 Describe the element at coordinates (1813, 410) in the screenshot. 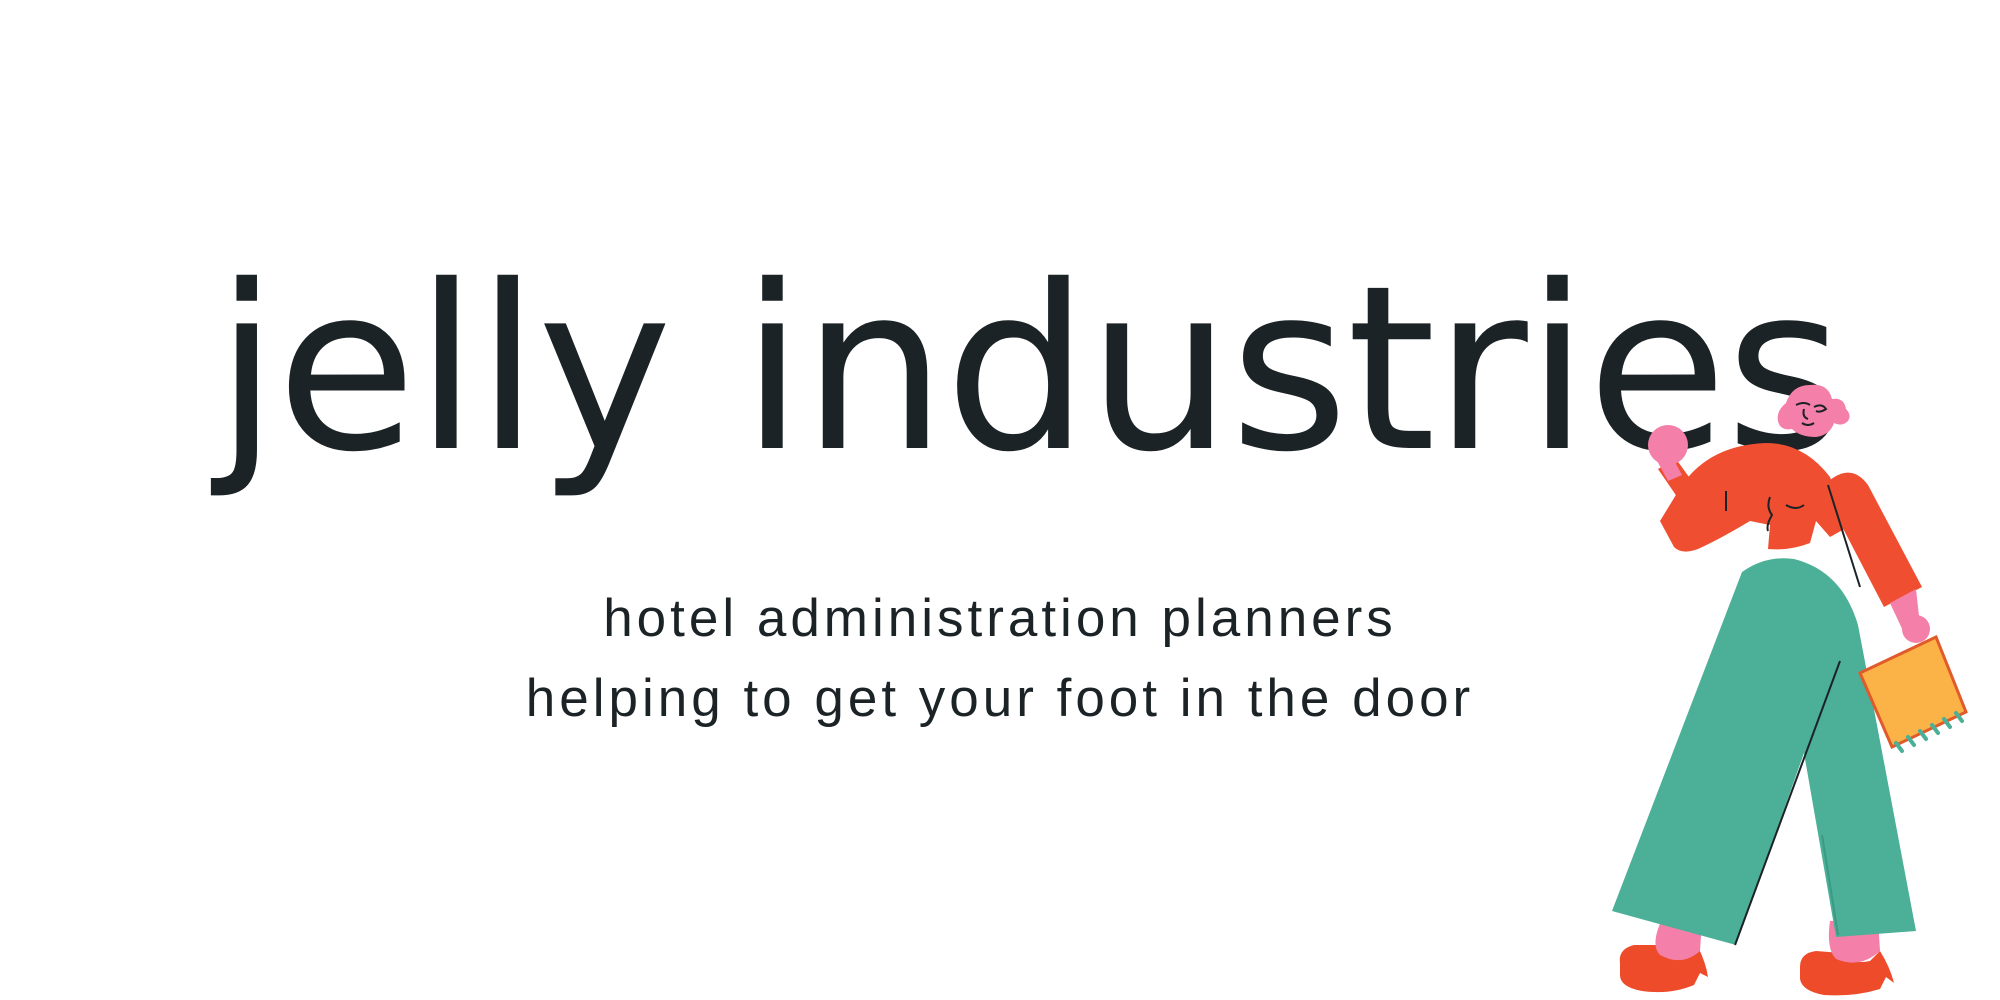

I see `head-icon` at that location.